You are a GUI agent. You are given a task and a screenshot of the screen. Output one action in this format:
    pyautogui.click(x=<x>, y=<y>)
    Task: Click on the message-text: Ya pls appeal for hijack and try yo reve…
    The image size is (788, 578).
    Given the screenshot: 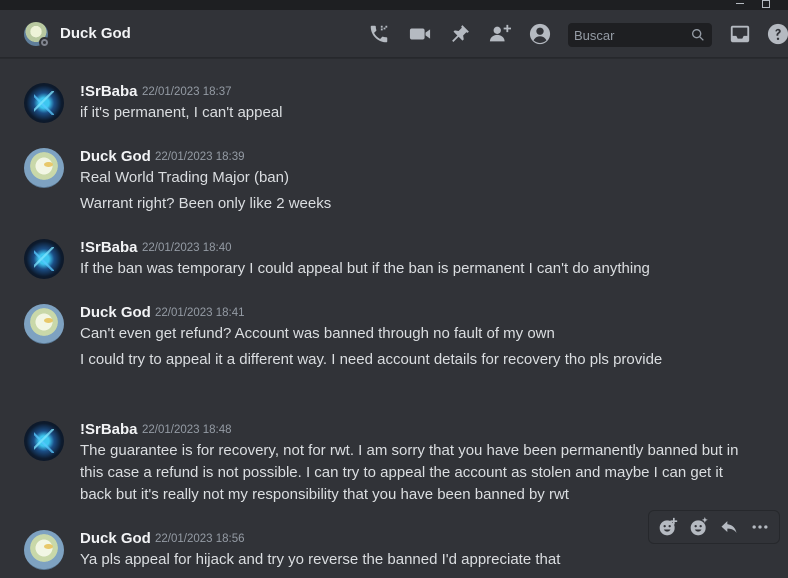 What is the action you would take?
    pyautogui.click(x=320, y=559)
    